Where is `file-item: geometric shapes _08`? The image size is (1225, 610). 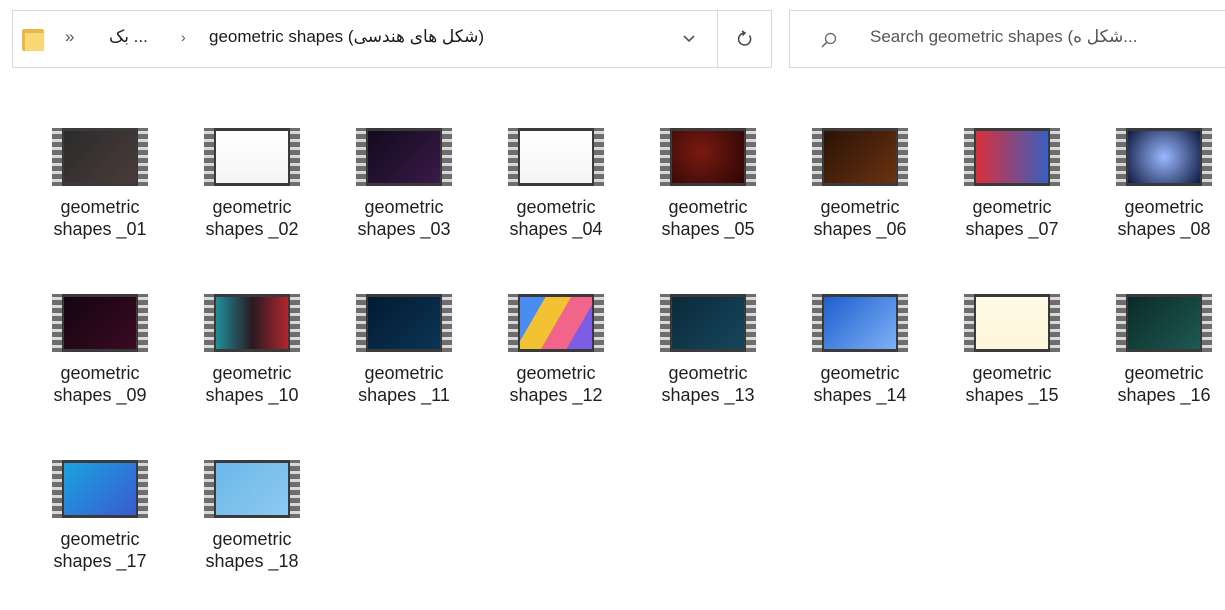 file-item: geometric shapes _08 is located at coordinates (1167, 203).